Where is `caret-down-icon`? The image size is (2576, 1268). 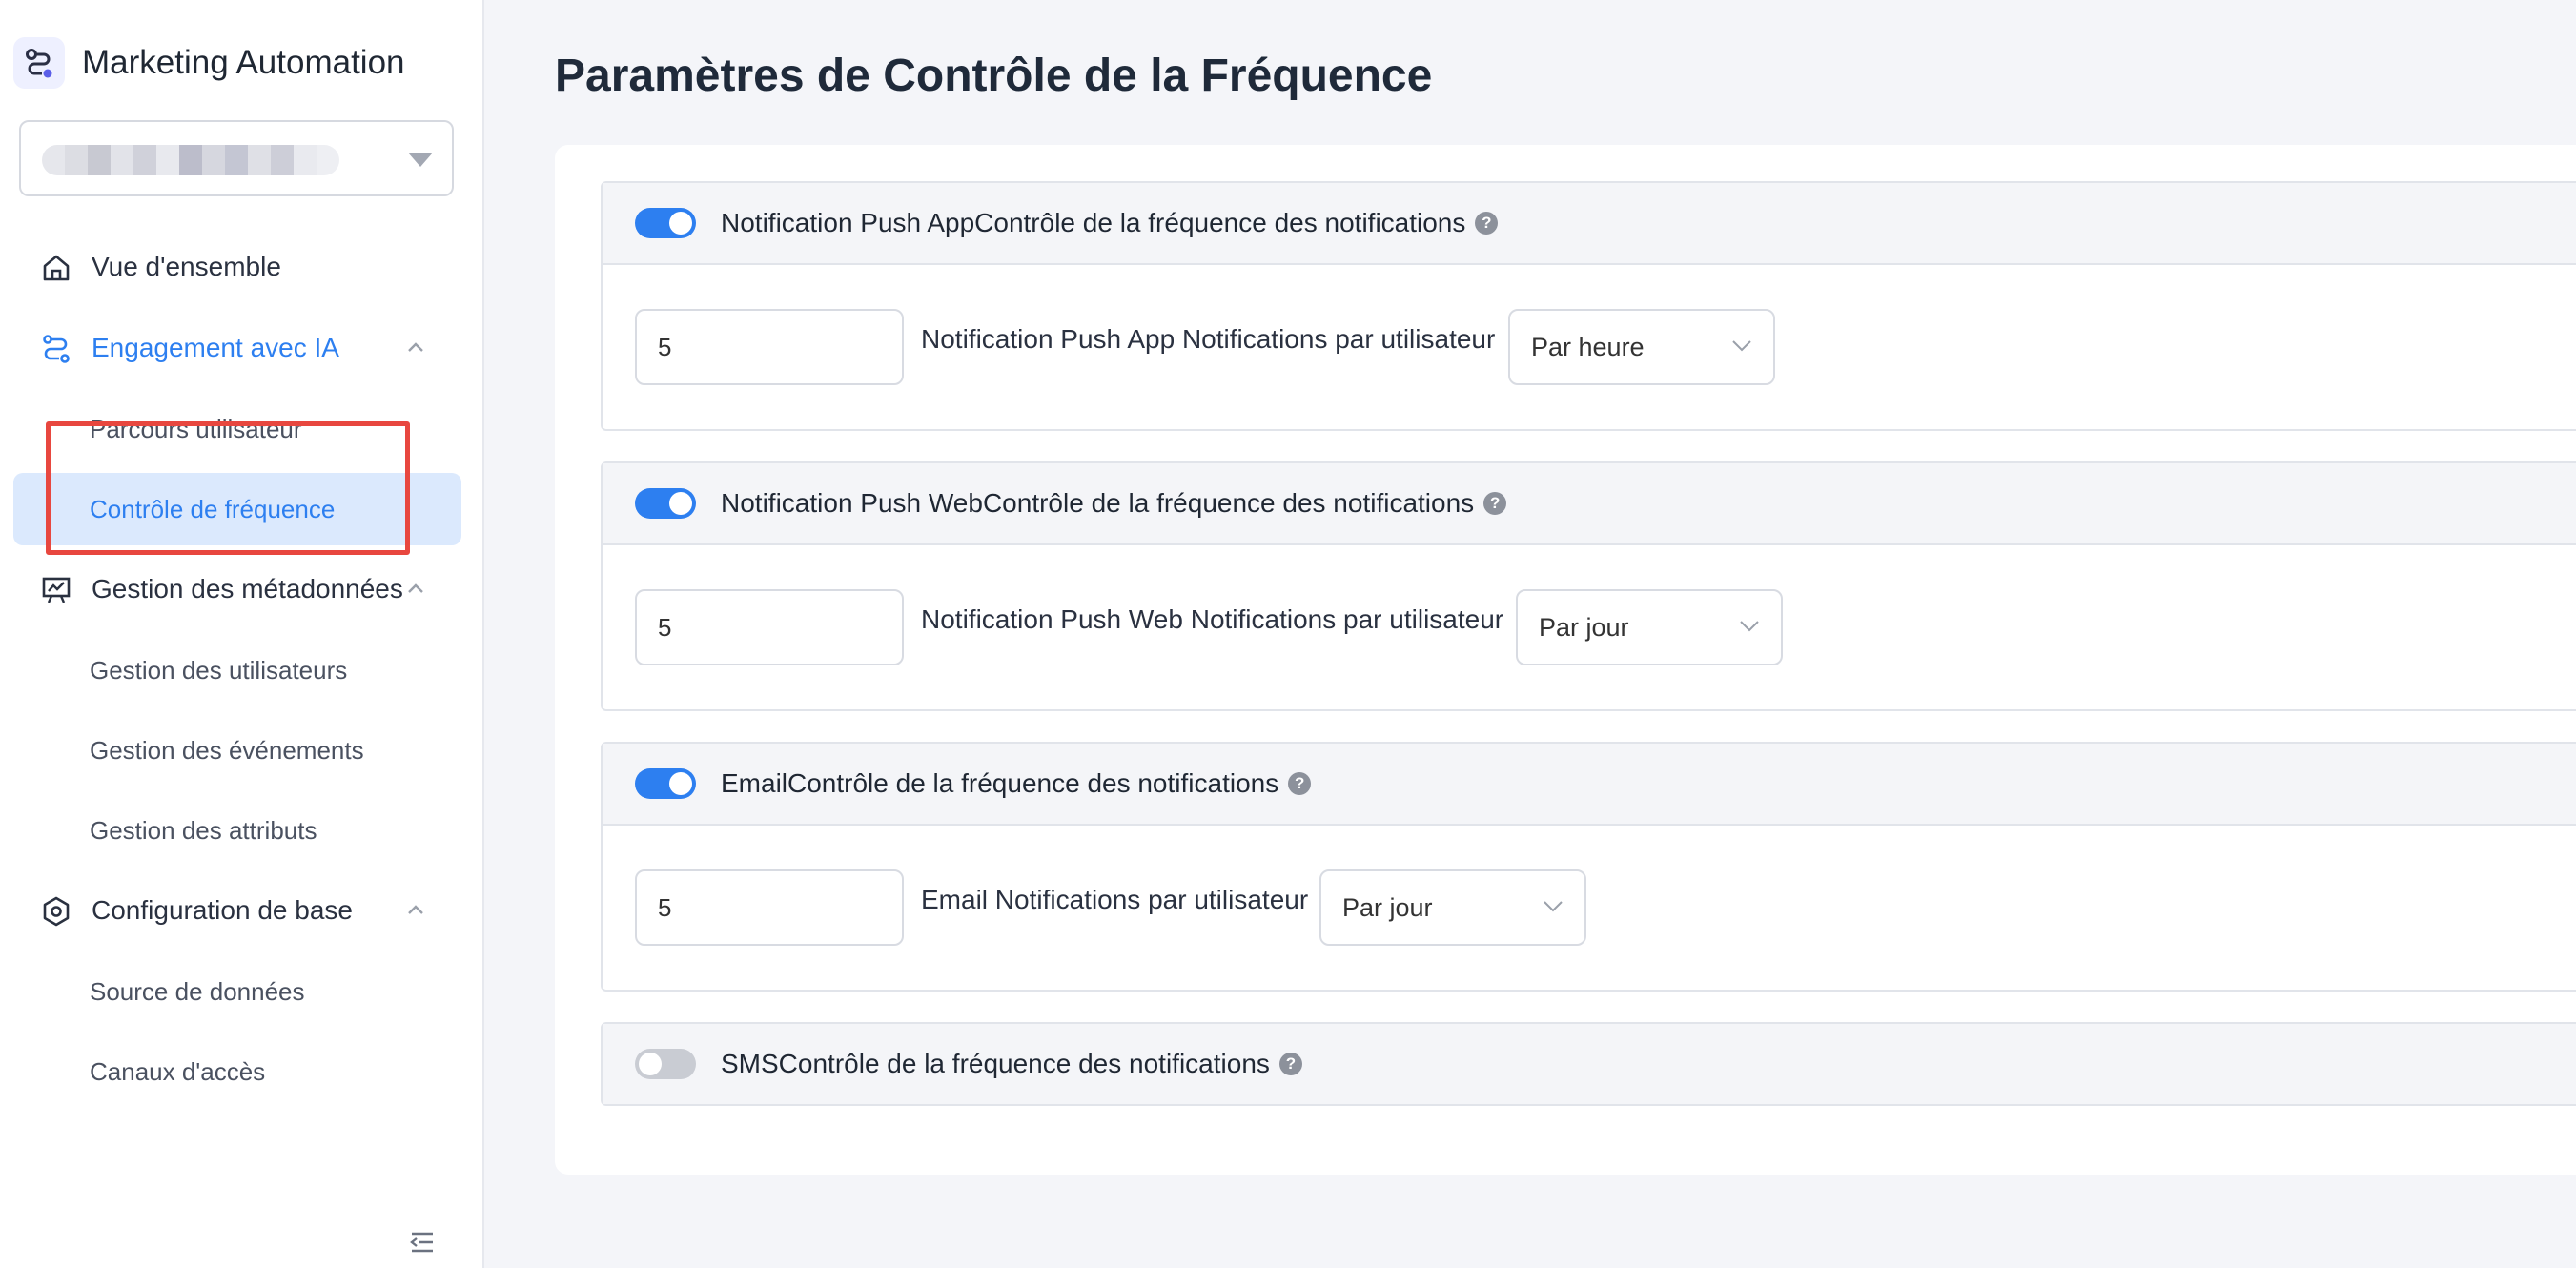
caret-down-icon is located at coordinates (420, 160).